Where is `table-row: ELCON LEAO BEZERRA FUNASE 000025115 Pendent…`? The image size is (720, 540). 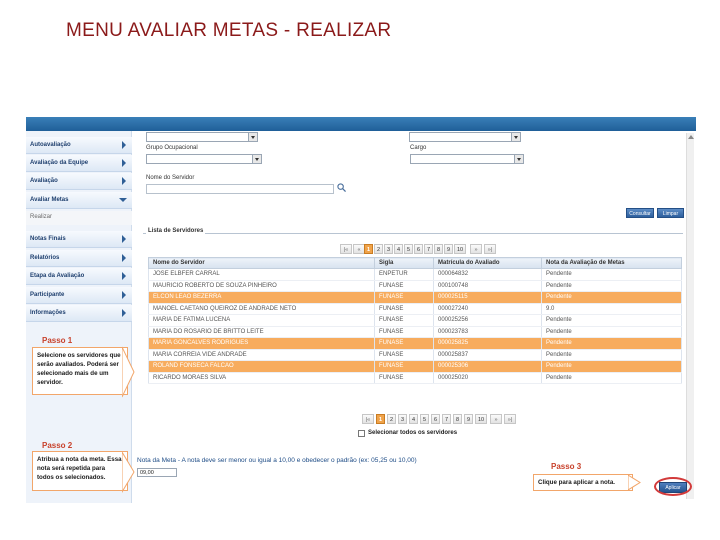 table-row: ELCON LEAO BEZERRA FUNASE 000025115 Pendent… is located at coordinates (415, 297).